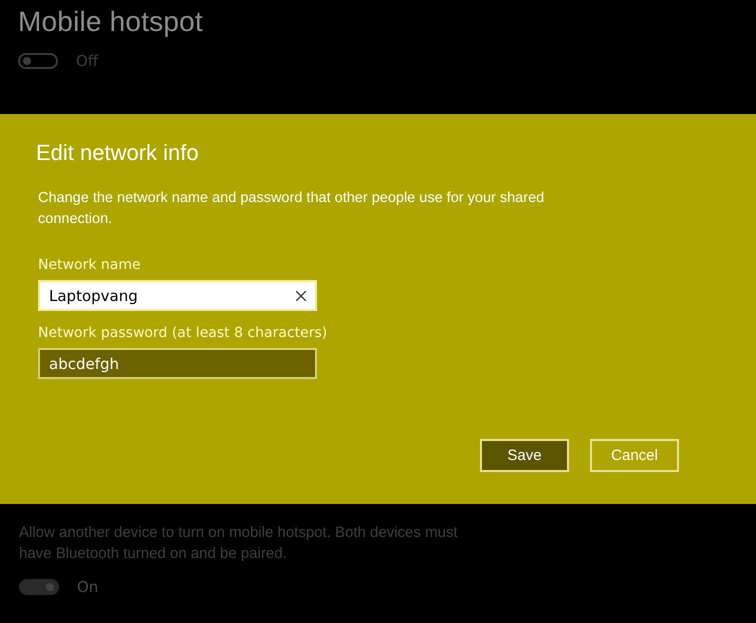 This screenshot has width=756, height=623. Describe the element at coordinates (177, 295) in the screenshot. I see `input-field: Laptopvang` at that location.